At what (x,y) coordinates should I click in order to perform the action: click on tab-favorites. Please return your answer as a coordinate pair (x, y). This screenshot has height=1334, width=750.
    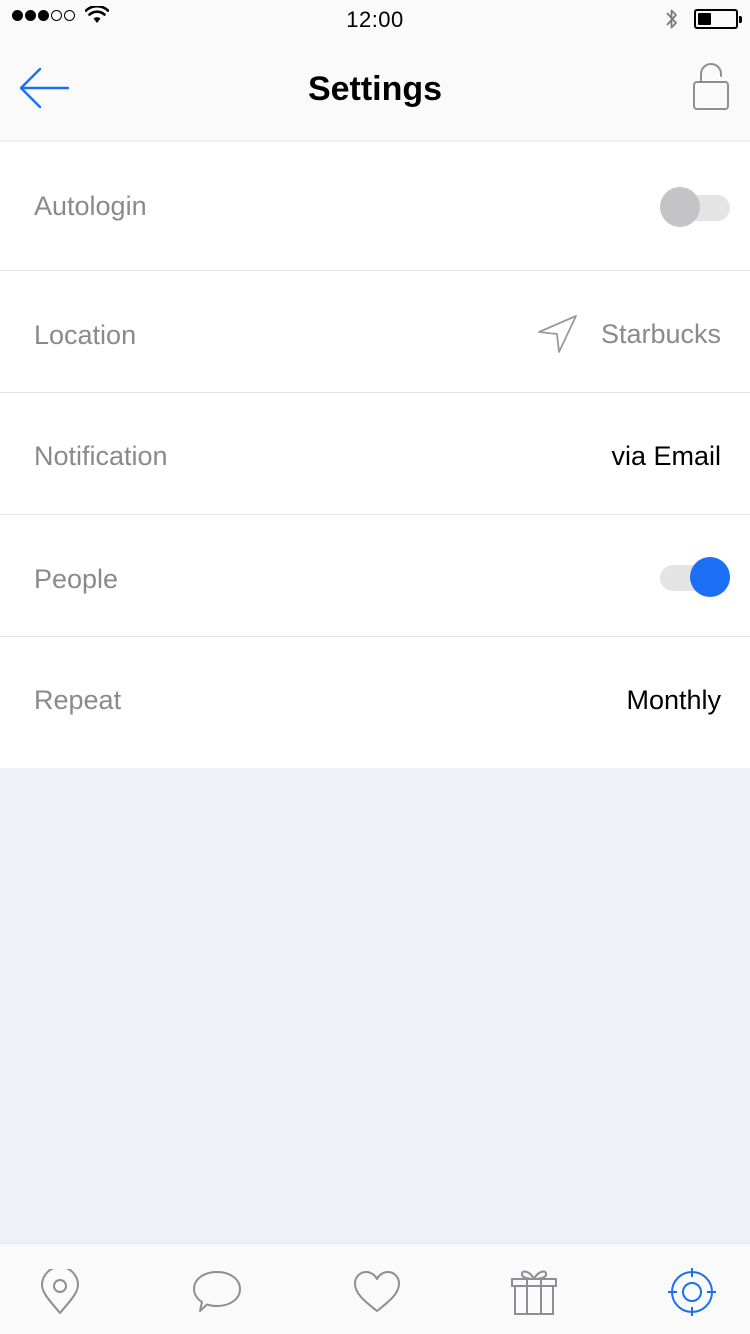
    Looking at the image, I should click on (377, 1292).